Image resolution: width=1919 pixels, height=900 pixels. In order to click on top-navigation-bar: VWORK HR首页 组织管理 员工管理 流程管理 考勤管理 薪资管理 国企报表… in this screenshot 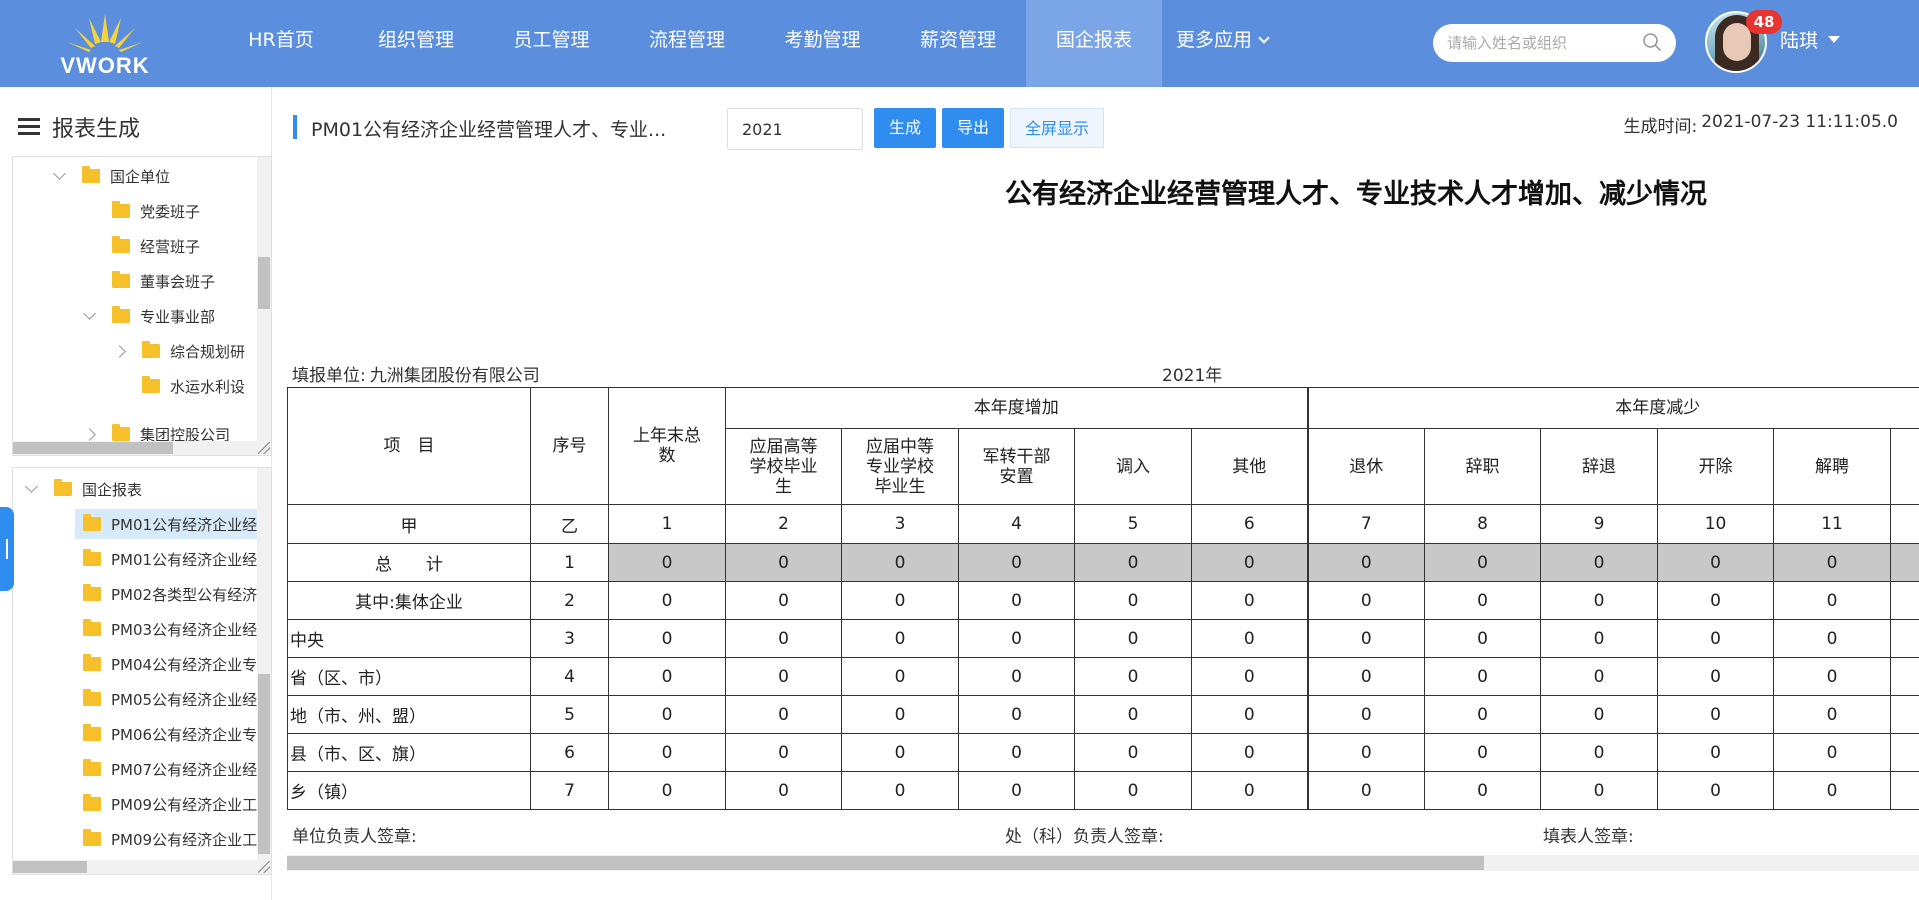, I will do `click(959, 43)`.